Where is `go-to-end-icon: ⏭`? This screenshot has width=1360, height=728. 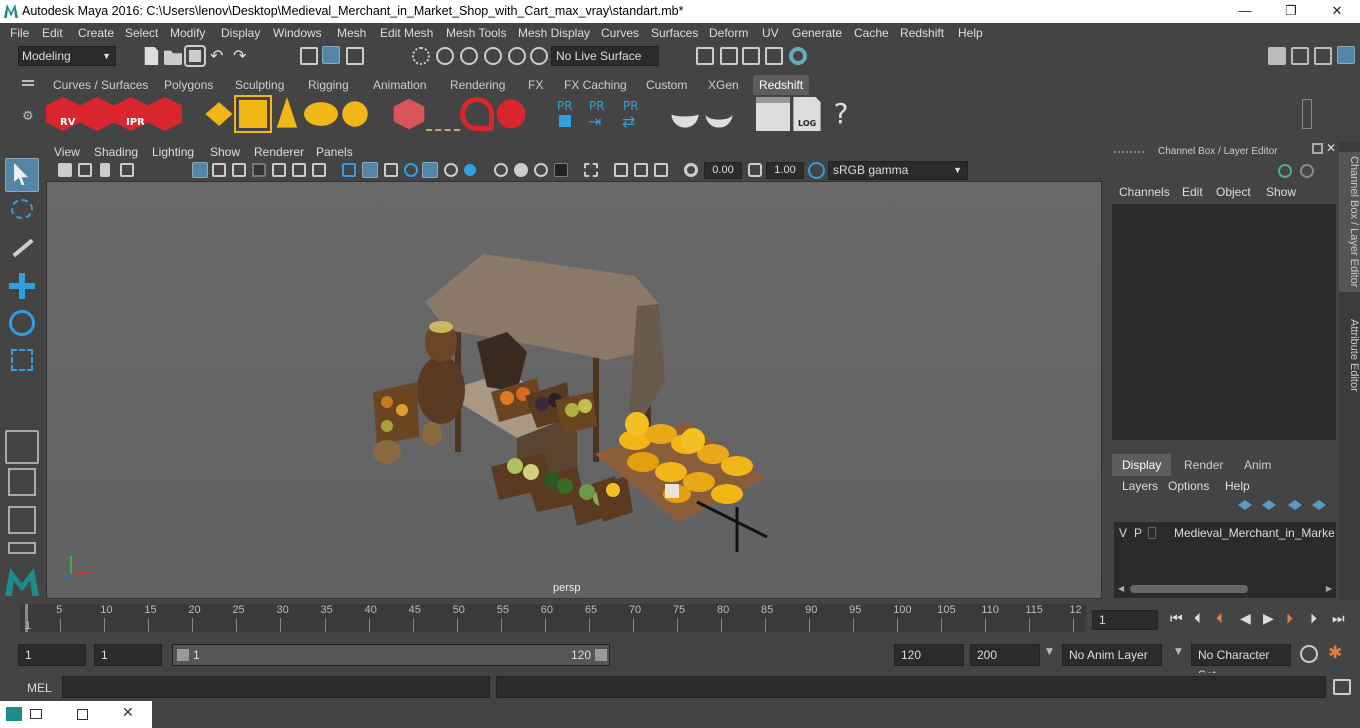 go-to-end-icon: ⏭ is located at coordinates (1338, 619).